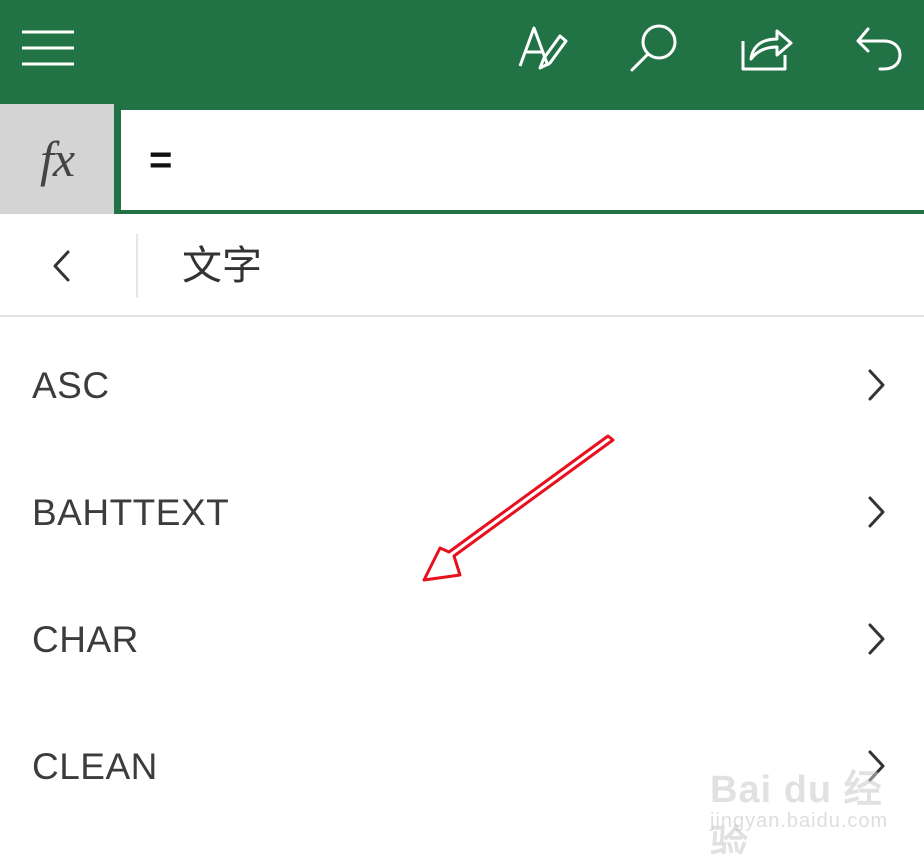  I want to click on category-title: 文字, so click(222, 266).